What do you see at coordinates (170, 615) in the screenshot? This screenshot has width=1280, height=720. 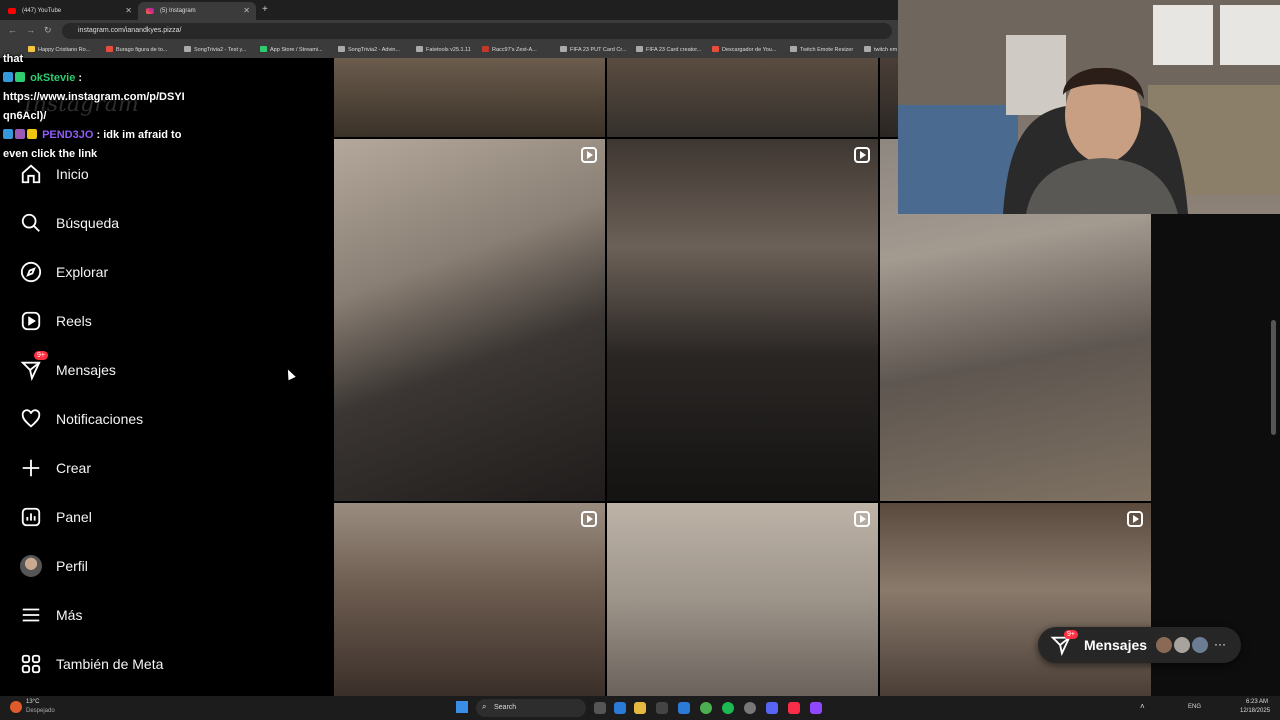 I see `sidebar-item-mas: Más` at bounding box center [170, 615].